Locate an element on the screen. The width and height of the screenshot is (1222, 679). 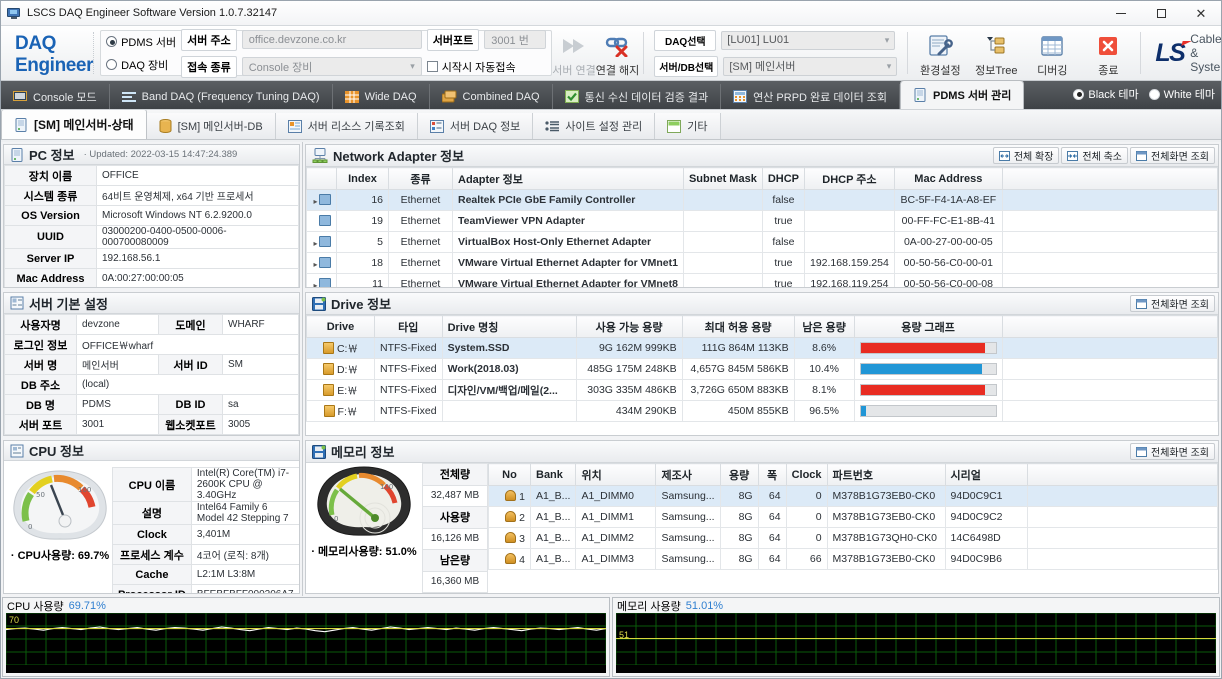
cell-index: 19 is located at coordinates (362, 221).